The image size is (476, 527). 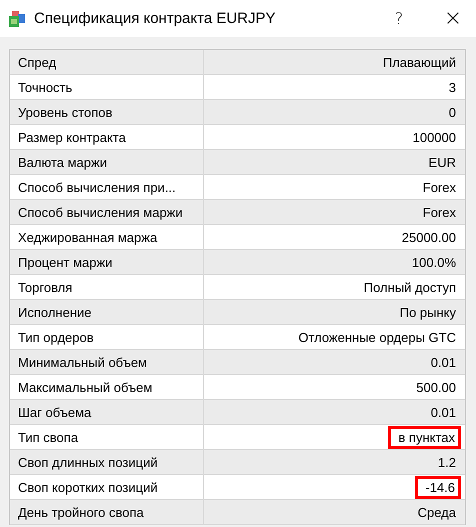 What do you see at coordinates (107, 62) in the screenshot?
I see `property-name: Спред` at bounding box center [107, 62].